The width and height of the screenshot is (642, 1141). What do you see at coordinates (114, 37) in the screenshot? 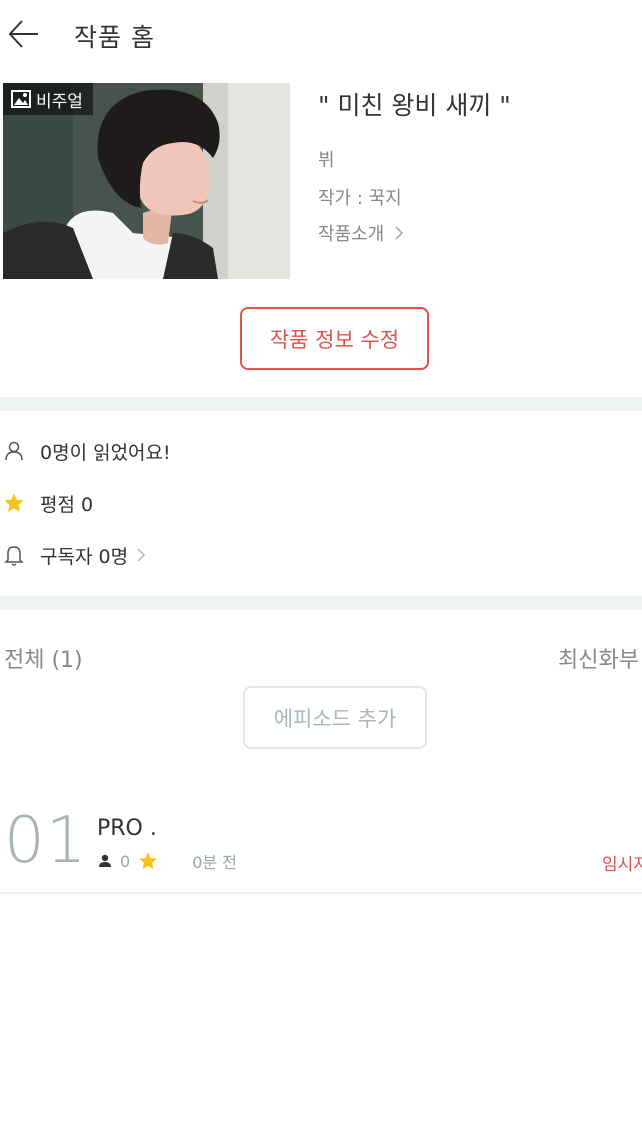
I see `page-title: 작품 홈` at bounding box center [114, 37].